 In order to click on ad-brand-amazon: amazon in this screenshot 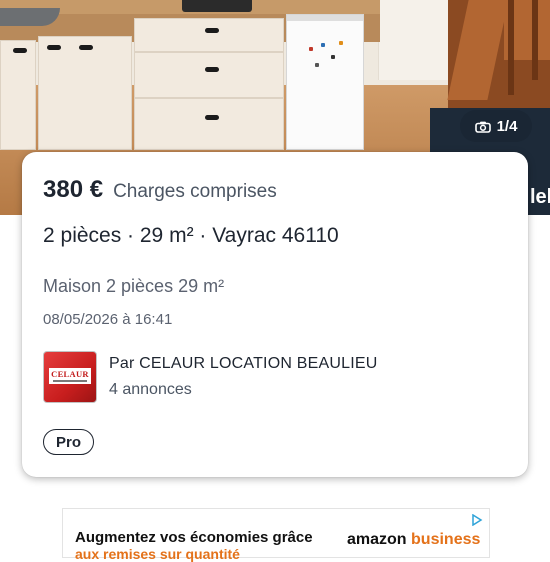, I will do `click(377, 539)`.